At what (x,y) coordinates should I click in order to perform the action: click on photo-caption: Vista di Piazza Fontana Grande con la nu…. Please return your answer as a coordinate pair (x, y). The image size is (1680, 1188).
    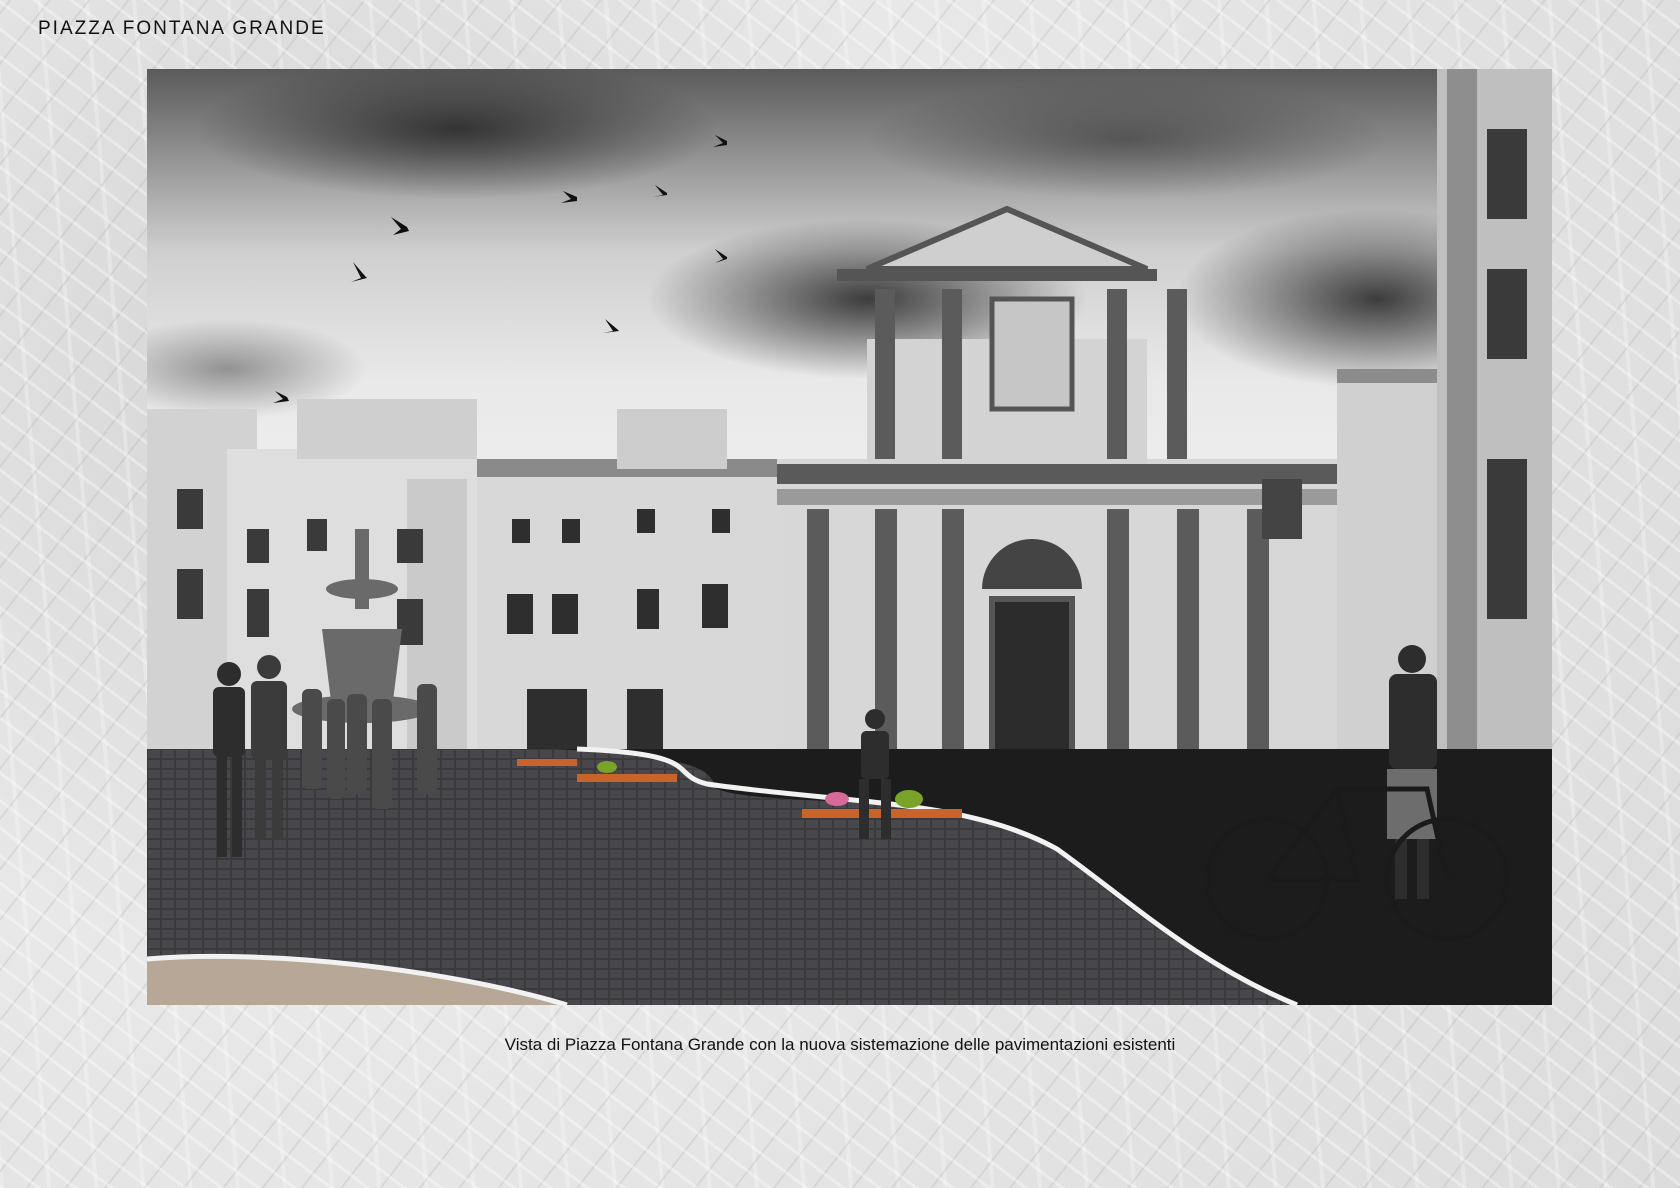
    Looking at the image, I should click on (840, 1044).